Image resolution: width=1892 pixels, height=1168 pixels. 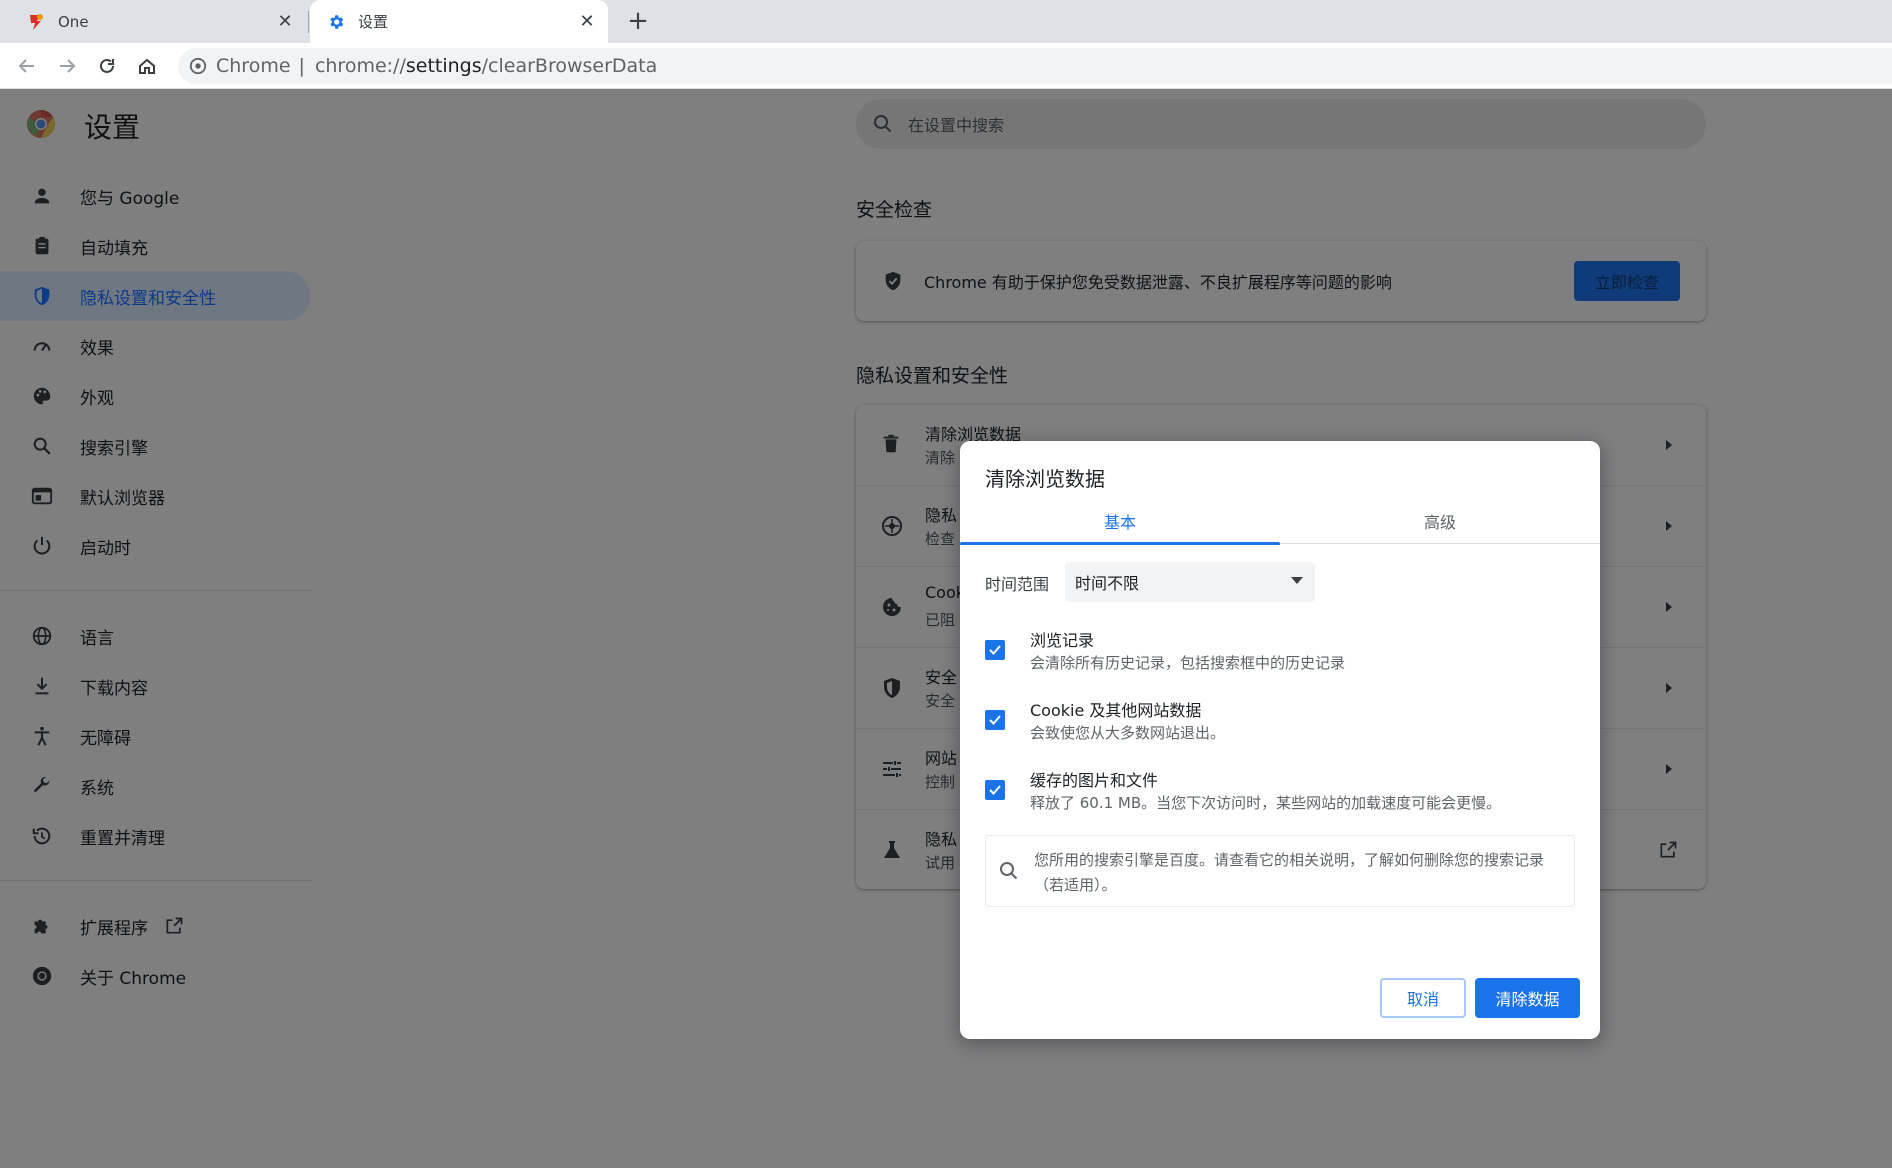 I want to click on sidebar-item-on-startup: 启动时, so click(x=156, y=546).